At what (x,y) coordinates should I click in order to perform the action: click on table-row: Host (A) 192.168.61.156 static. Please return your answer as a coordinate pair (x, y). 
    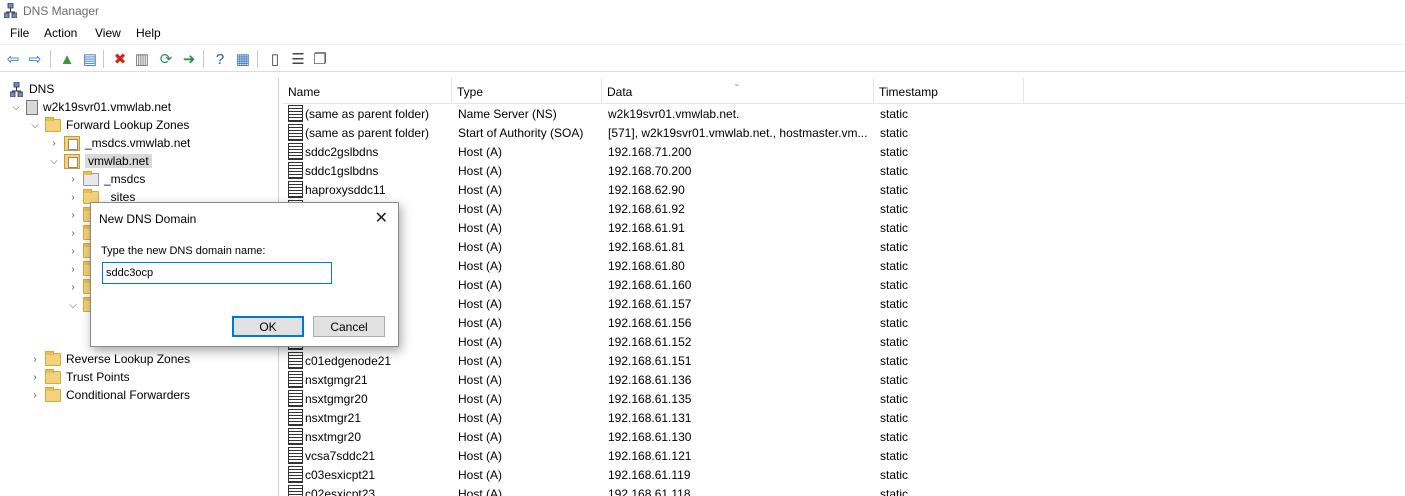
    Looking at the image, I should click on (844, 322).